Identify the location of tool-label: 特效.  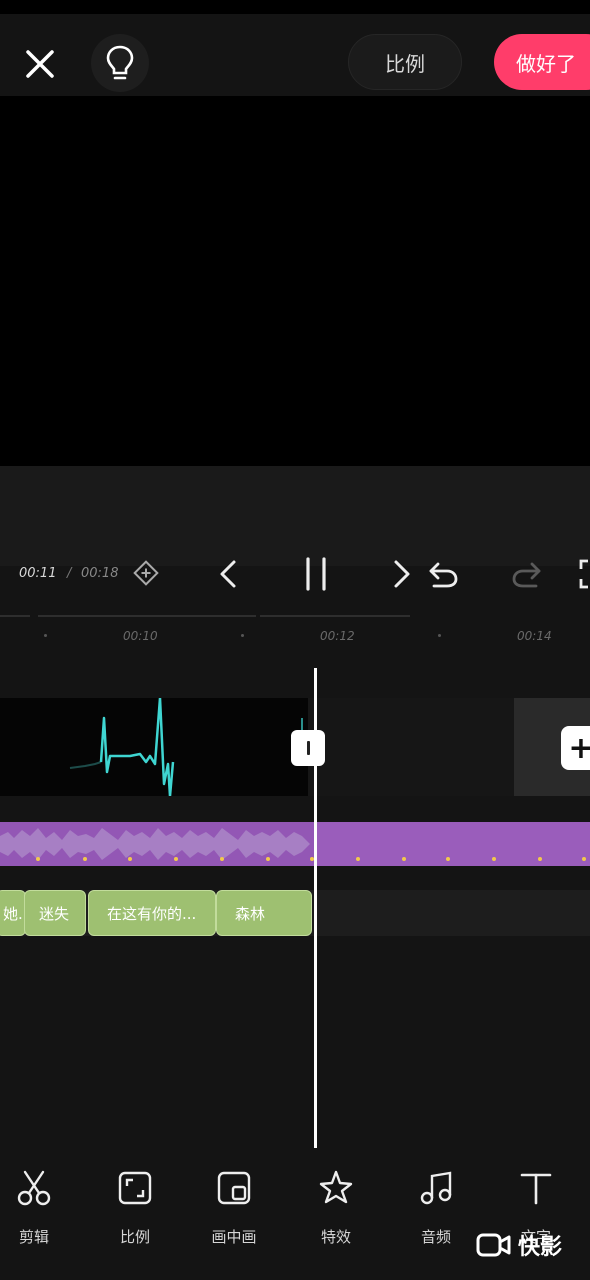
(335, 1237).